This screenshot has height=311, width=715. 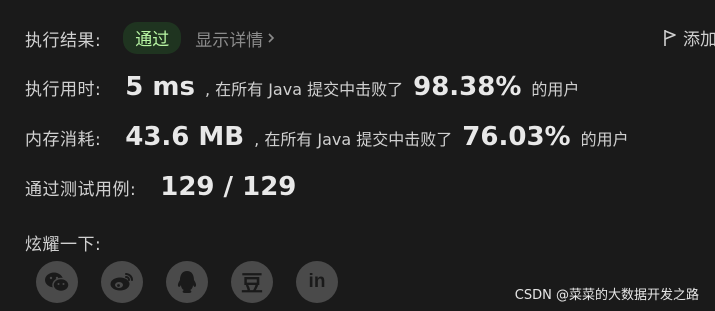 I want to click on testcases-row: 通过测试用例: 129 / 129, so click(x=160, y=187).